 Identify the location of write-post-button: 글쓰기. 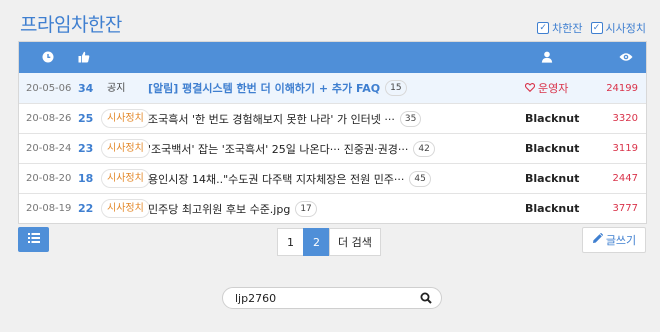
(614, 240).